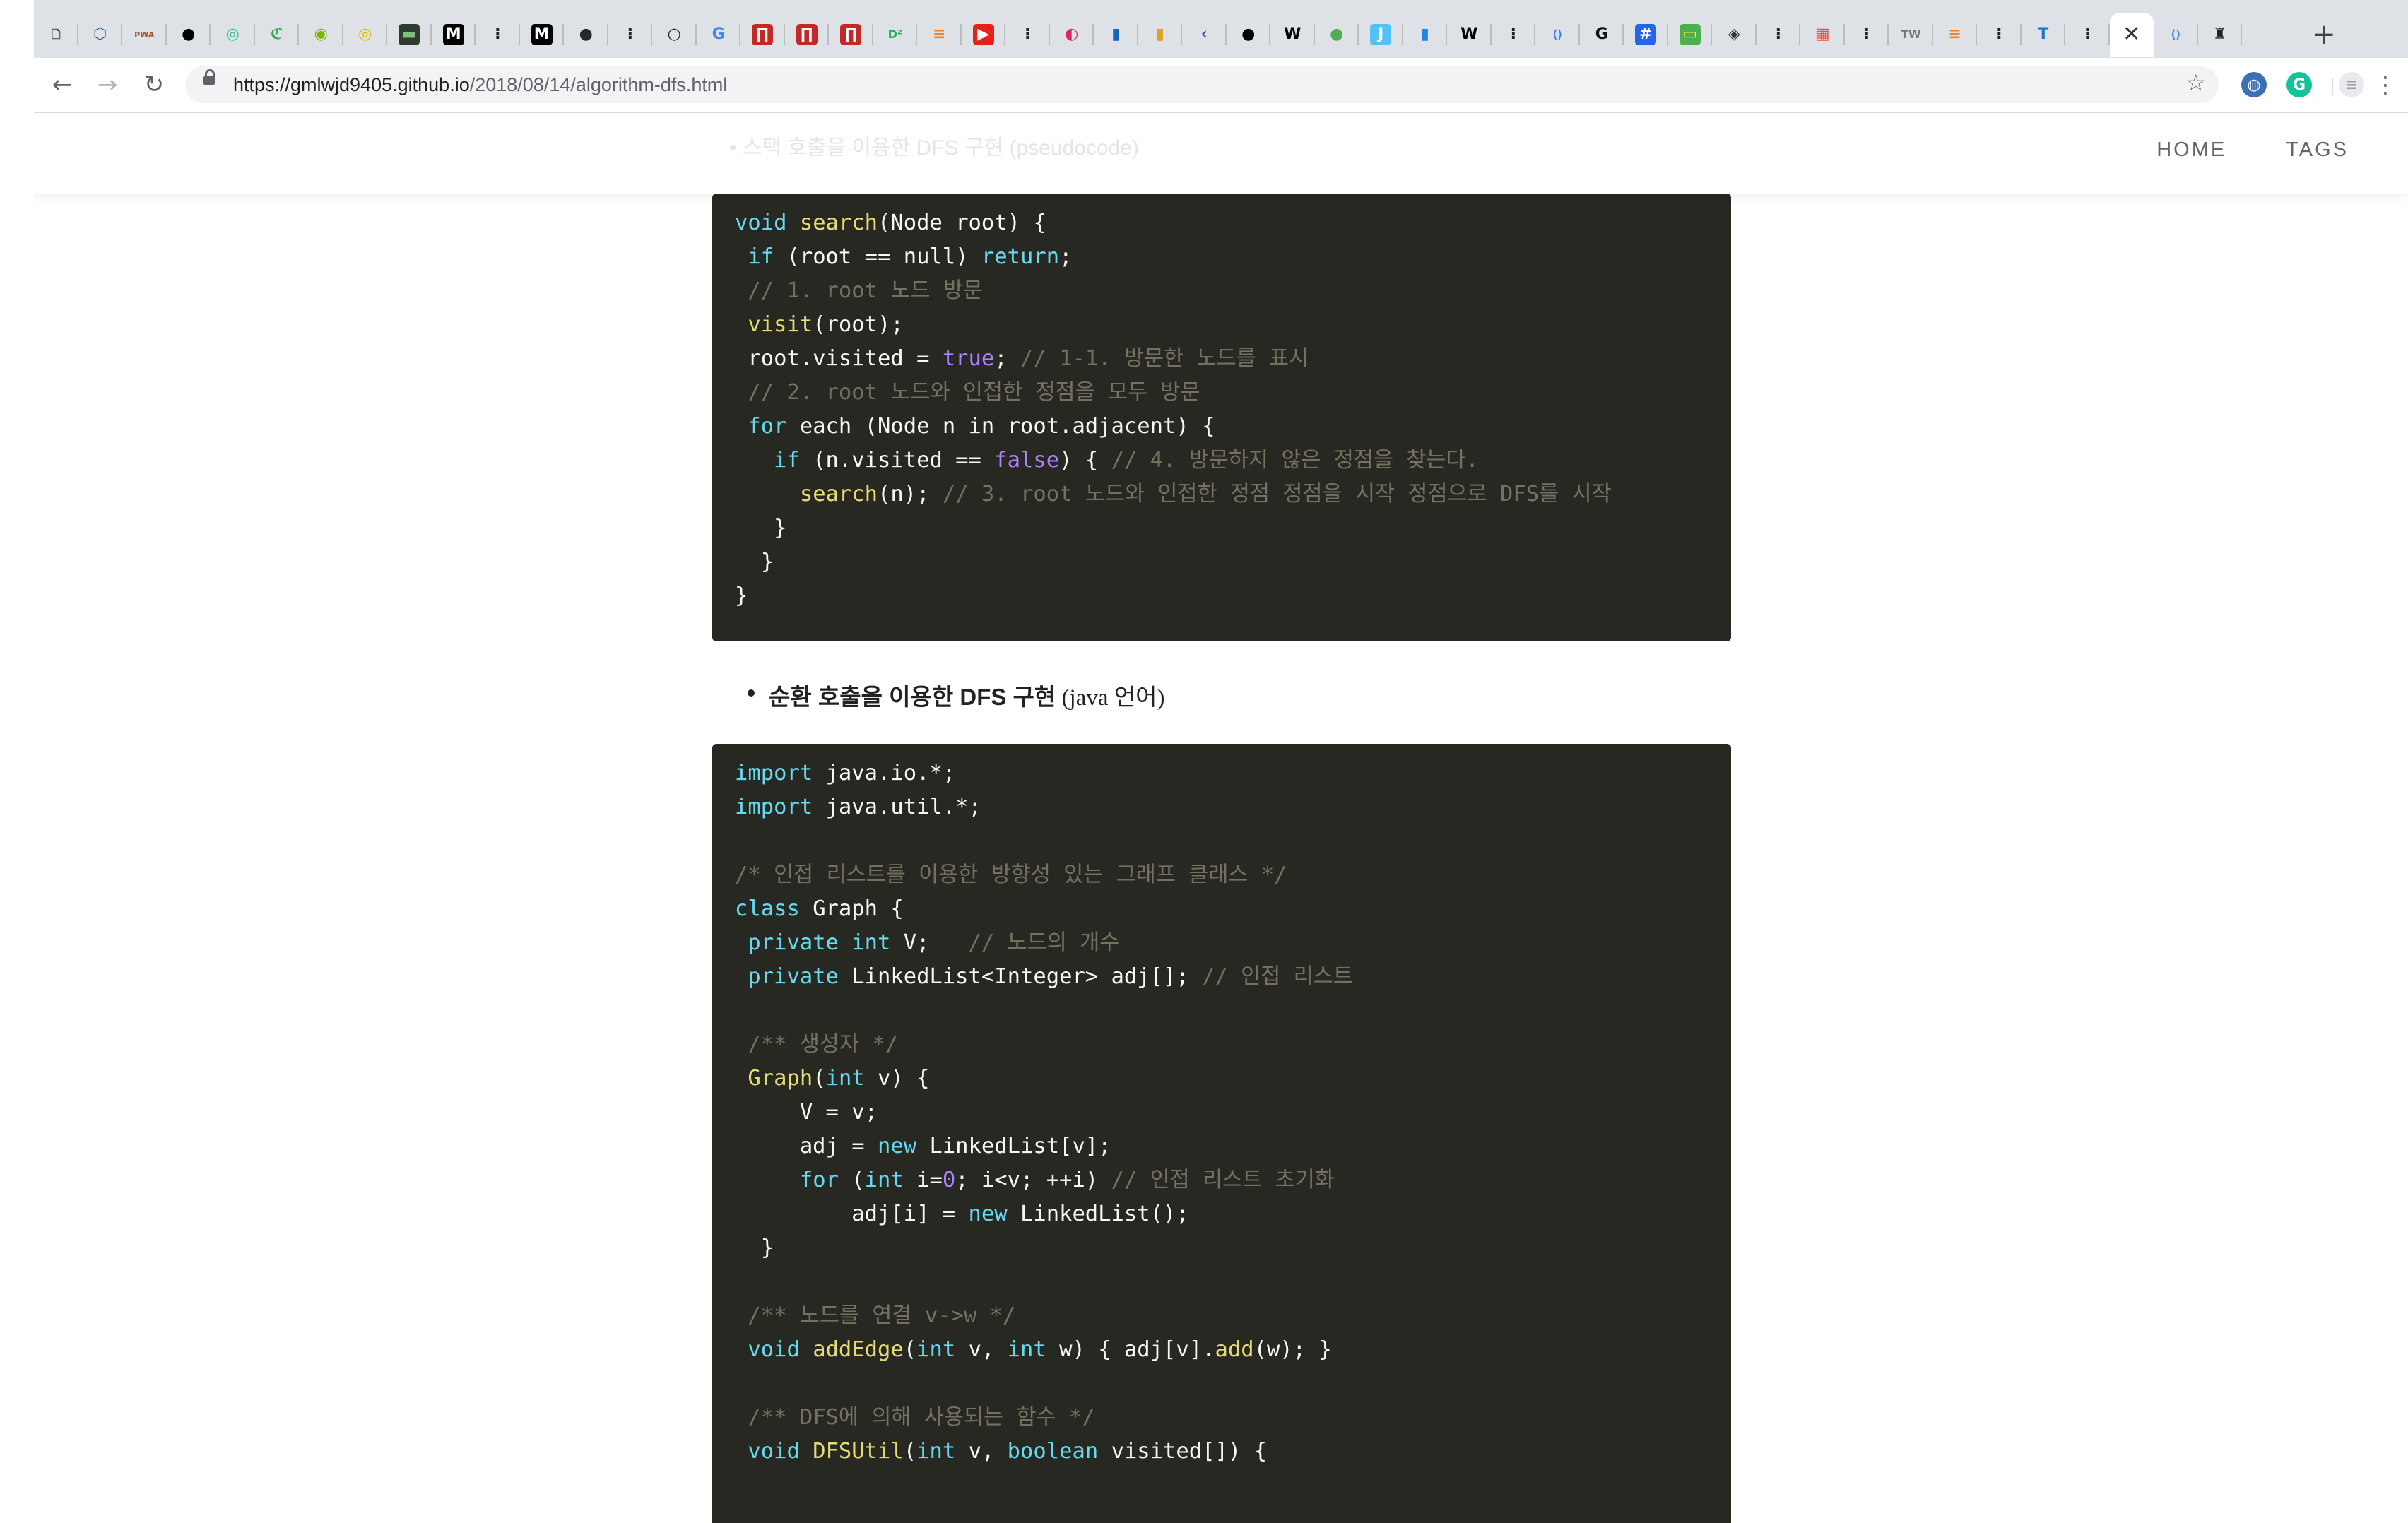  Describe the element at coordinates (674, 35) in the screenshot. I see `browser-tab: ○` at that location.